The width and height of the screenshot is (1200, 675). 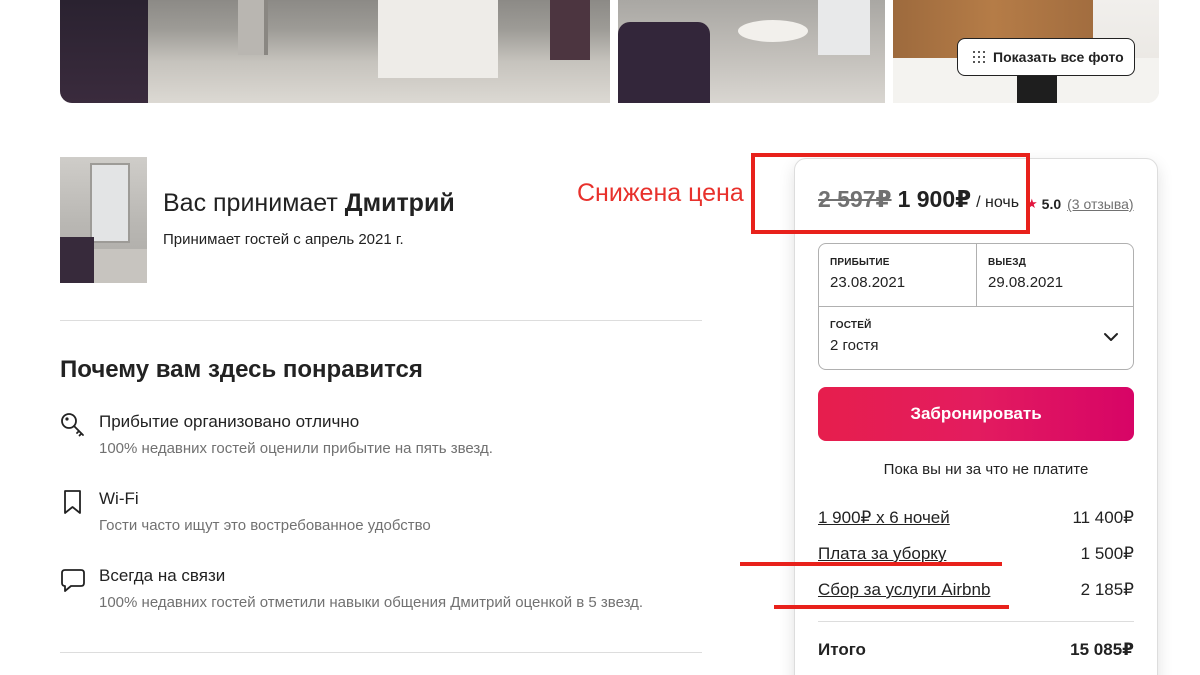 What do you see at coordinates (254, 203) in the screenshot?
I see `host-title-prefix: Вас принимает` at bounding box center [254, 203].